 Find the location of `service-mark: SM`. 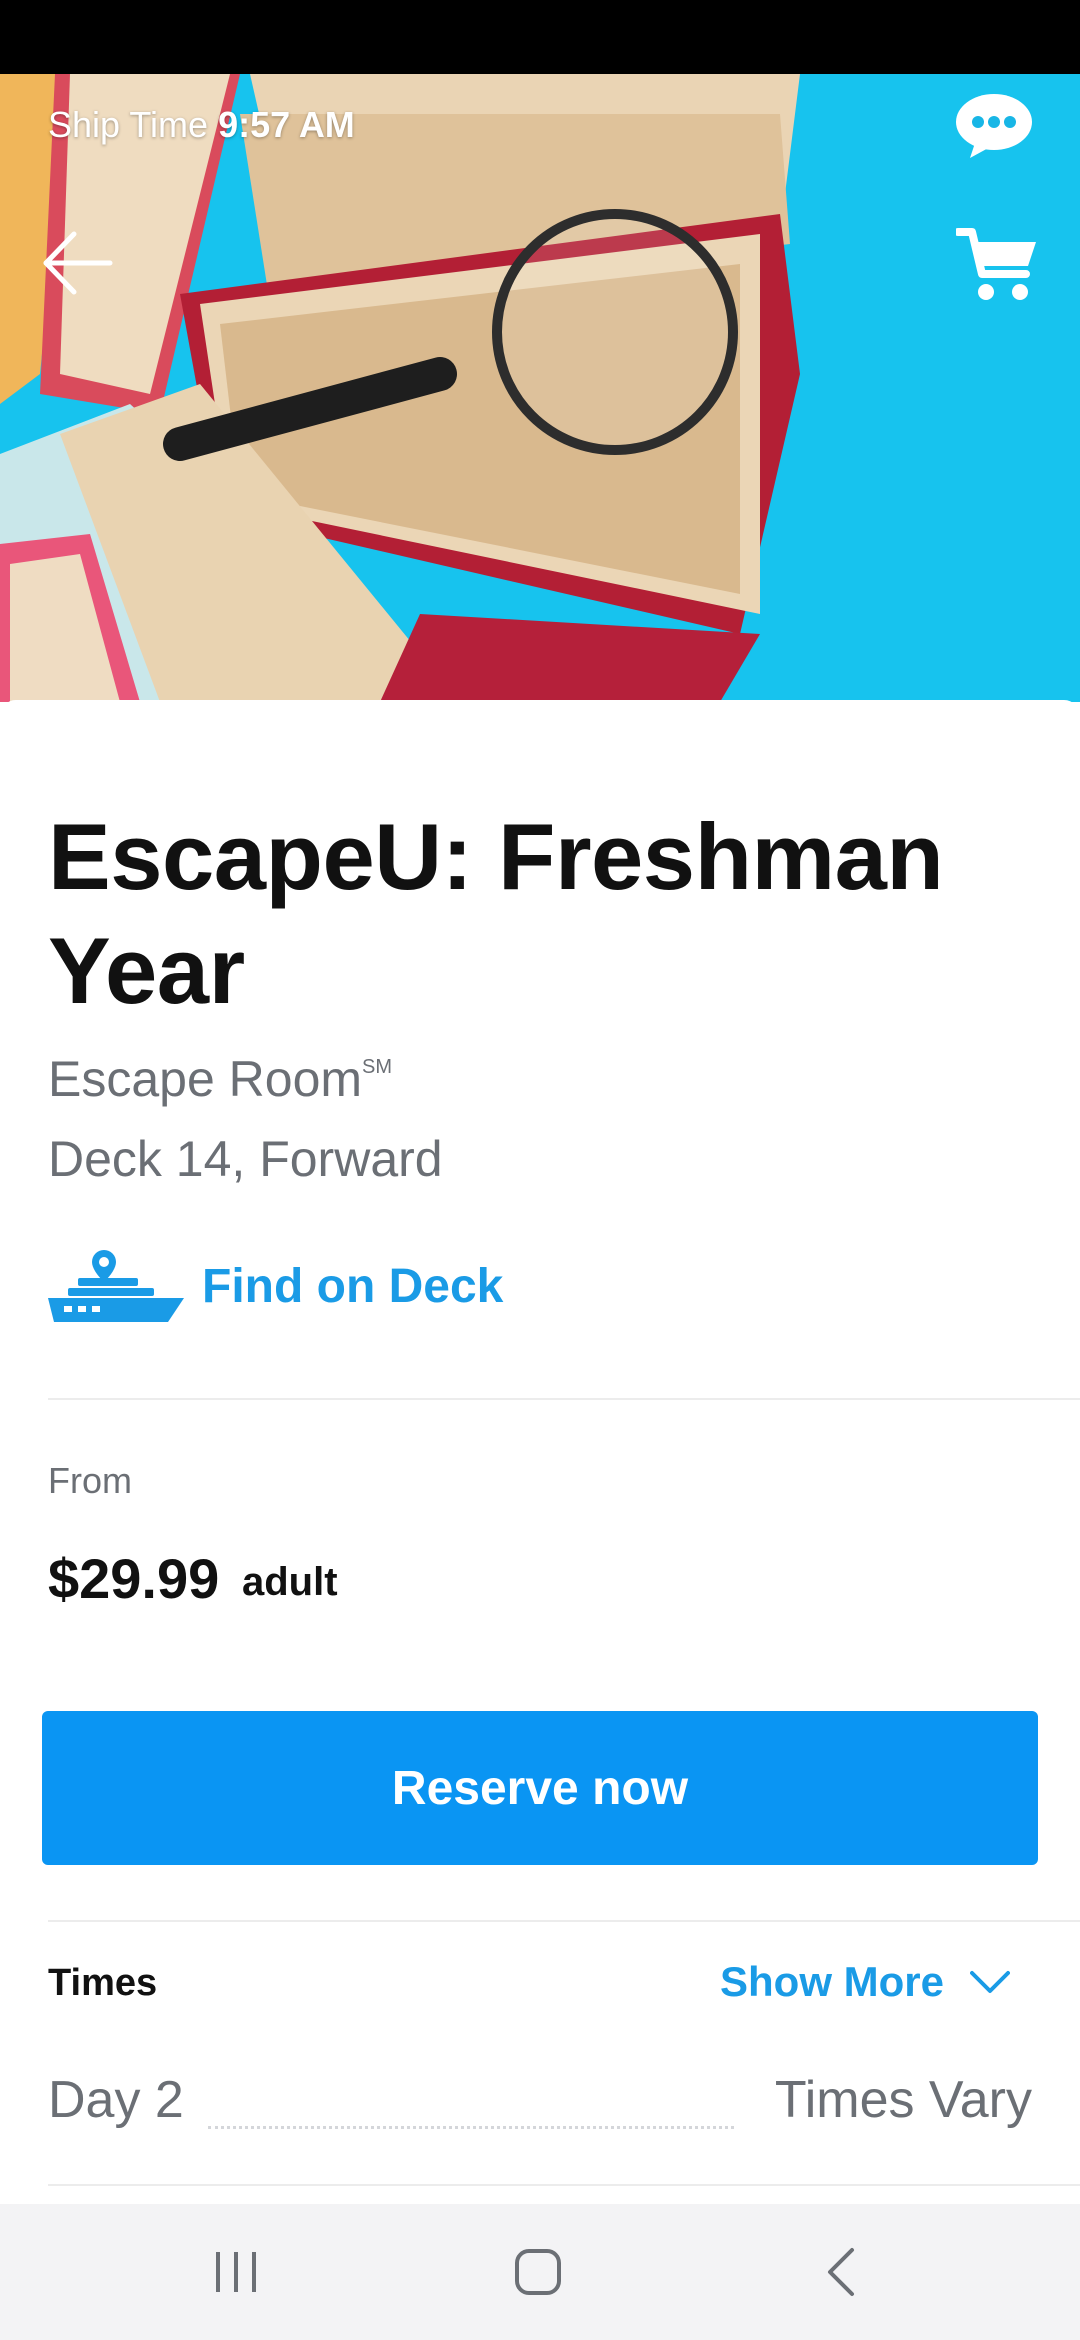

service-mark: SM is located at coordinates (377, 1067).